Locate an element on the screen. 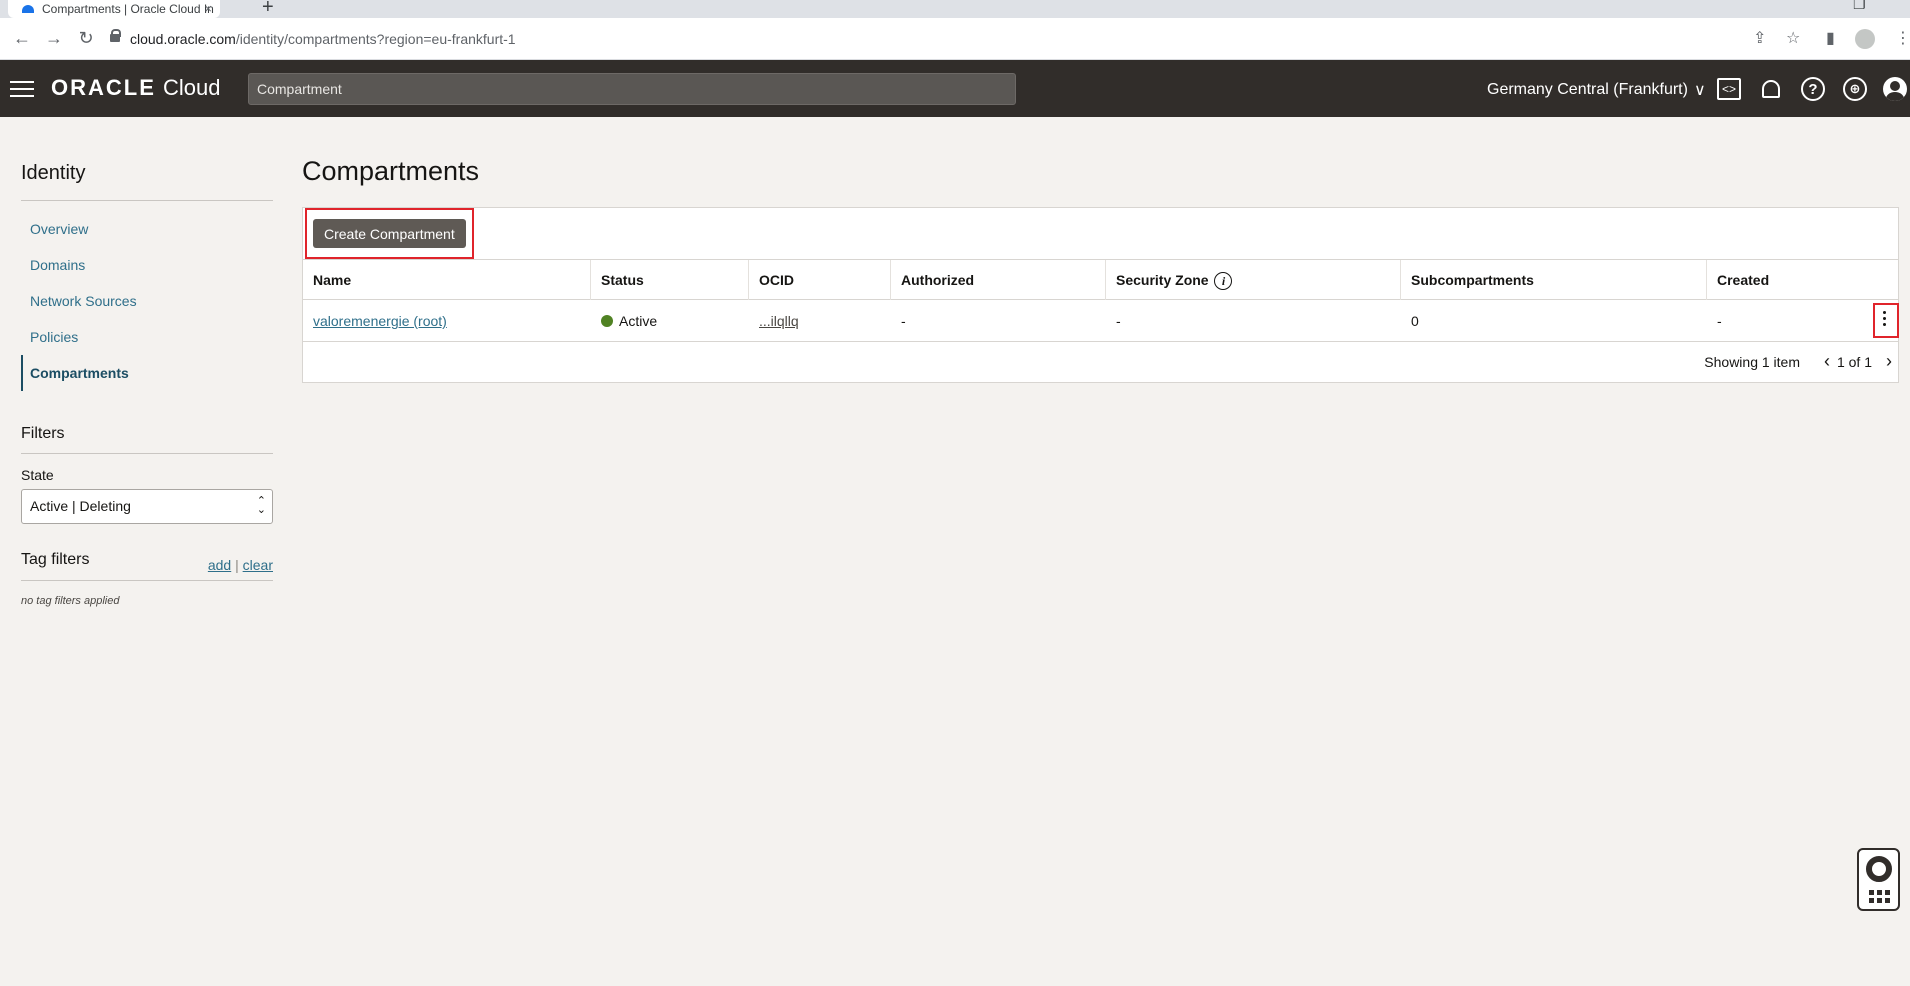 The image size is (1910, 986). state-label: State is located at coordinates (37, 475).